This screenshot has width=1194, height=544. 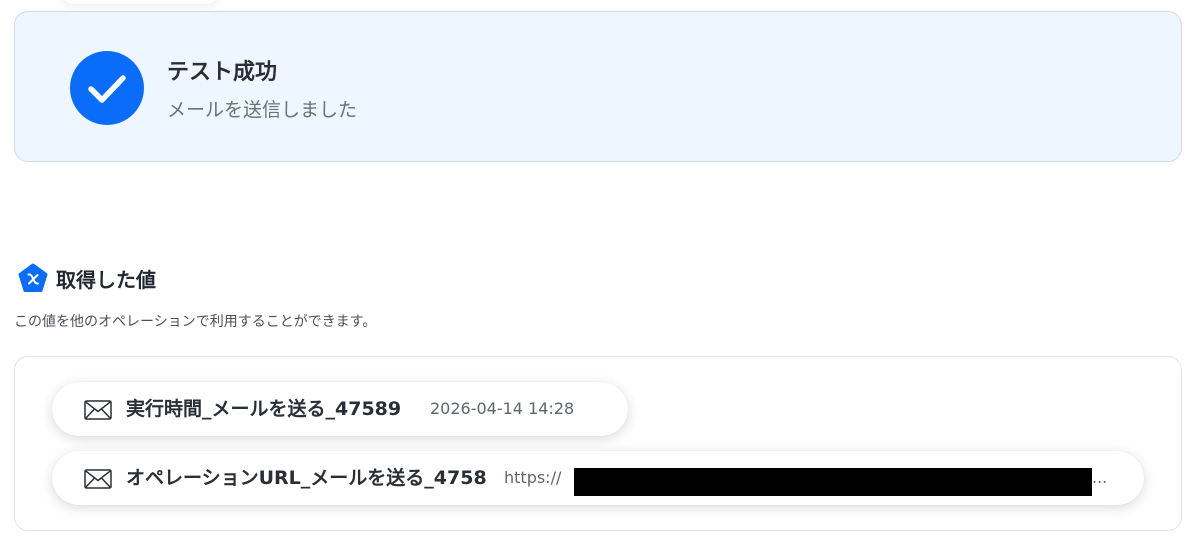 I want to click on variable-x-icon, so click(x=33, y=277).